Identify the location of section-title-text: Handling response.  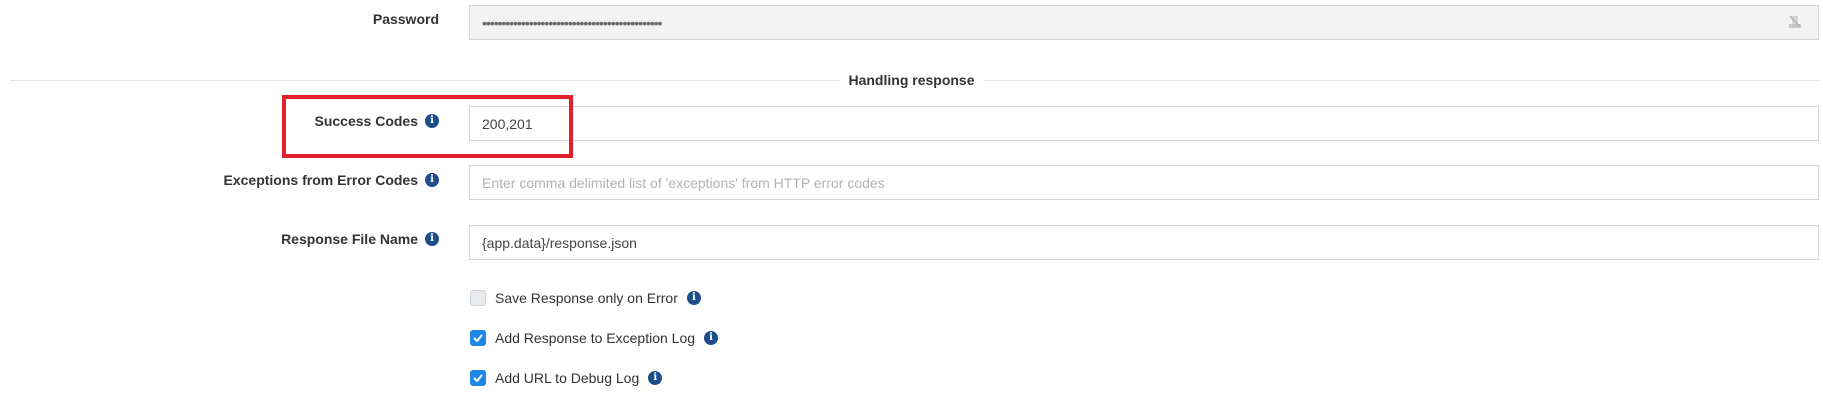
(911, 80).